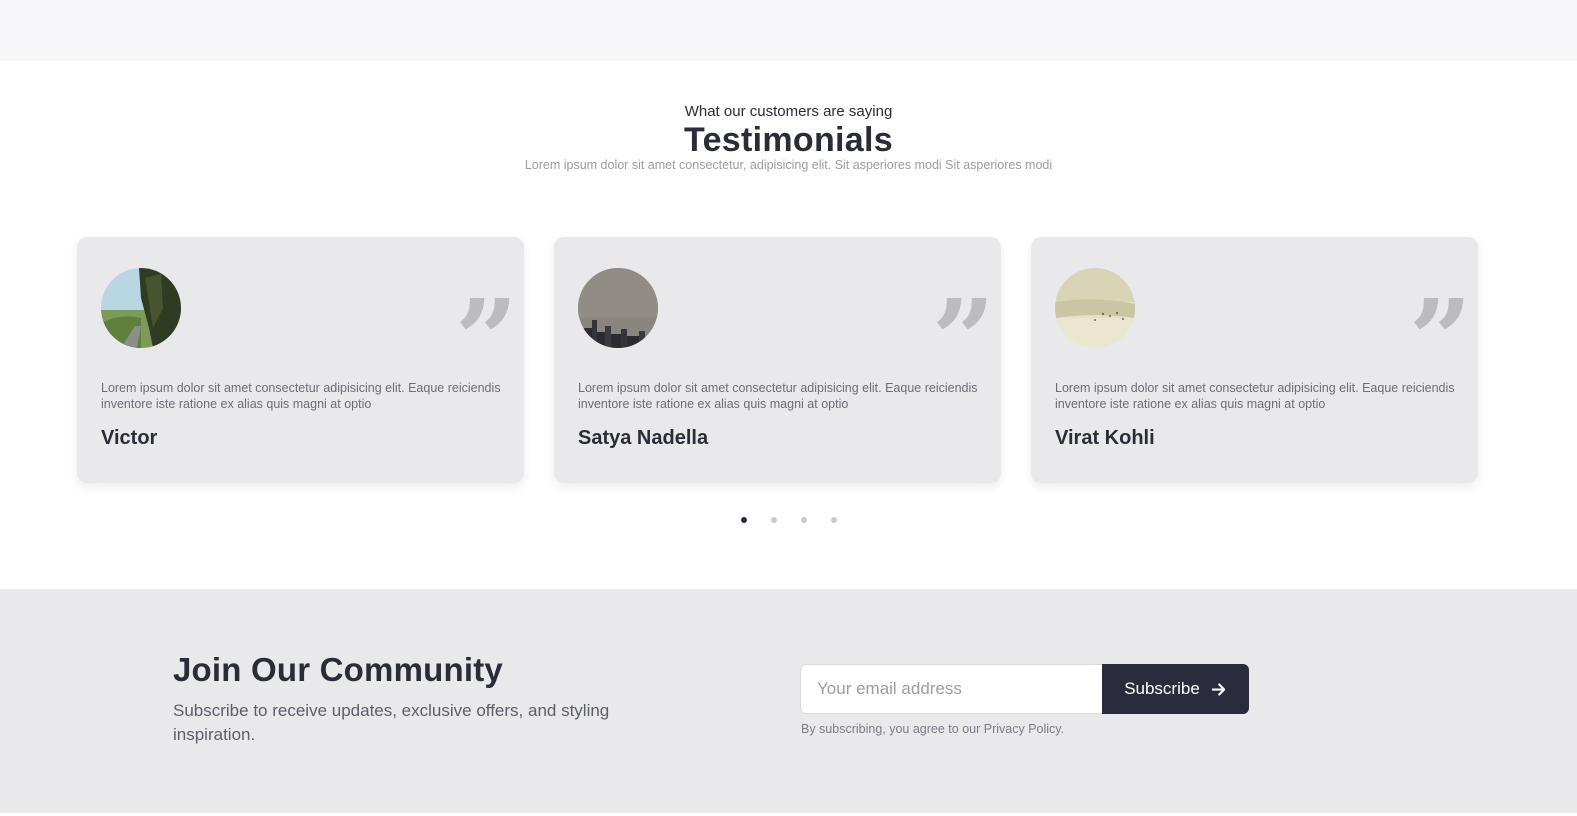  I want to click on section-title: Testimonials, so click(788, 140).